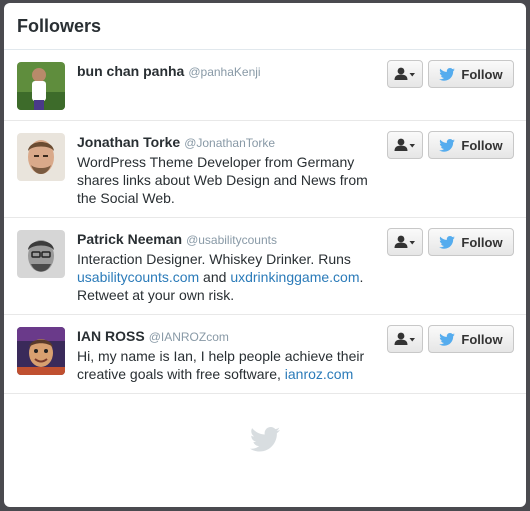  Describe the element at coordinates (319, 374) in the screenshot. I see `bio-link: ianroz.com` at that location.